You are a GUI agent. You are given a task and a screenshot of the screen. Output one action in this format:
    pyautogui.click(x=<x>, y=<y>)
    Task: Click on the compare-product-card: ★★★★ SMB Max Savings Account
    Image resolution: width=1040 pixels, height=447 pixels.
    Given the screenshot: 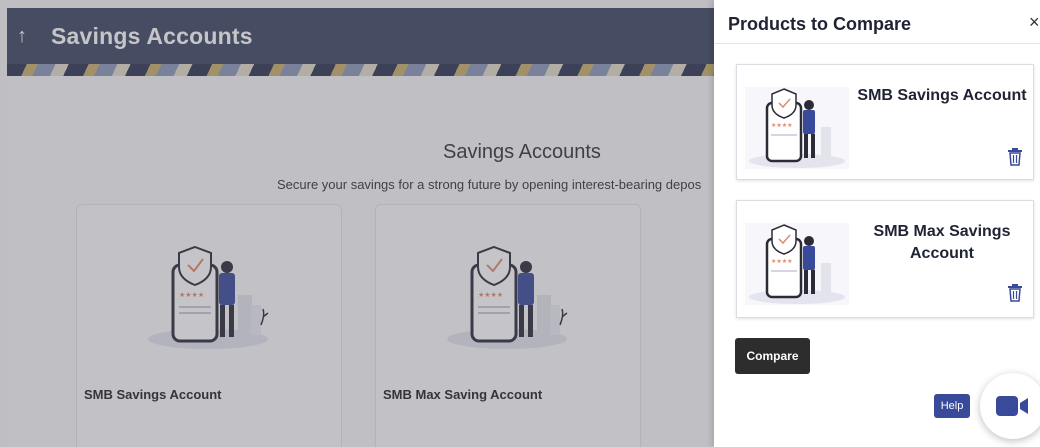 What is the action you would take?
    pyautogui.click(x=885, y=259)
    